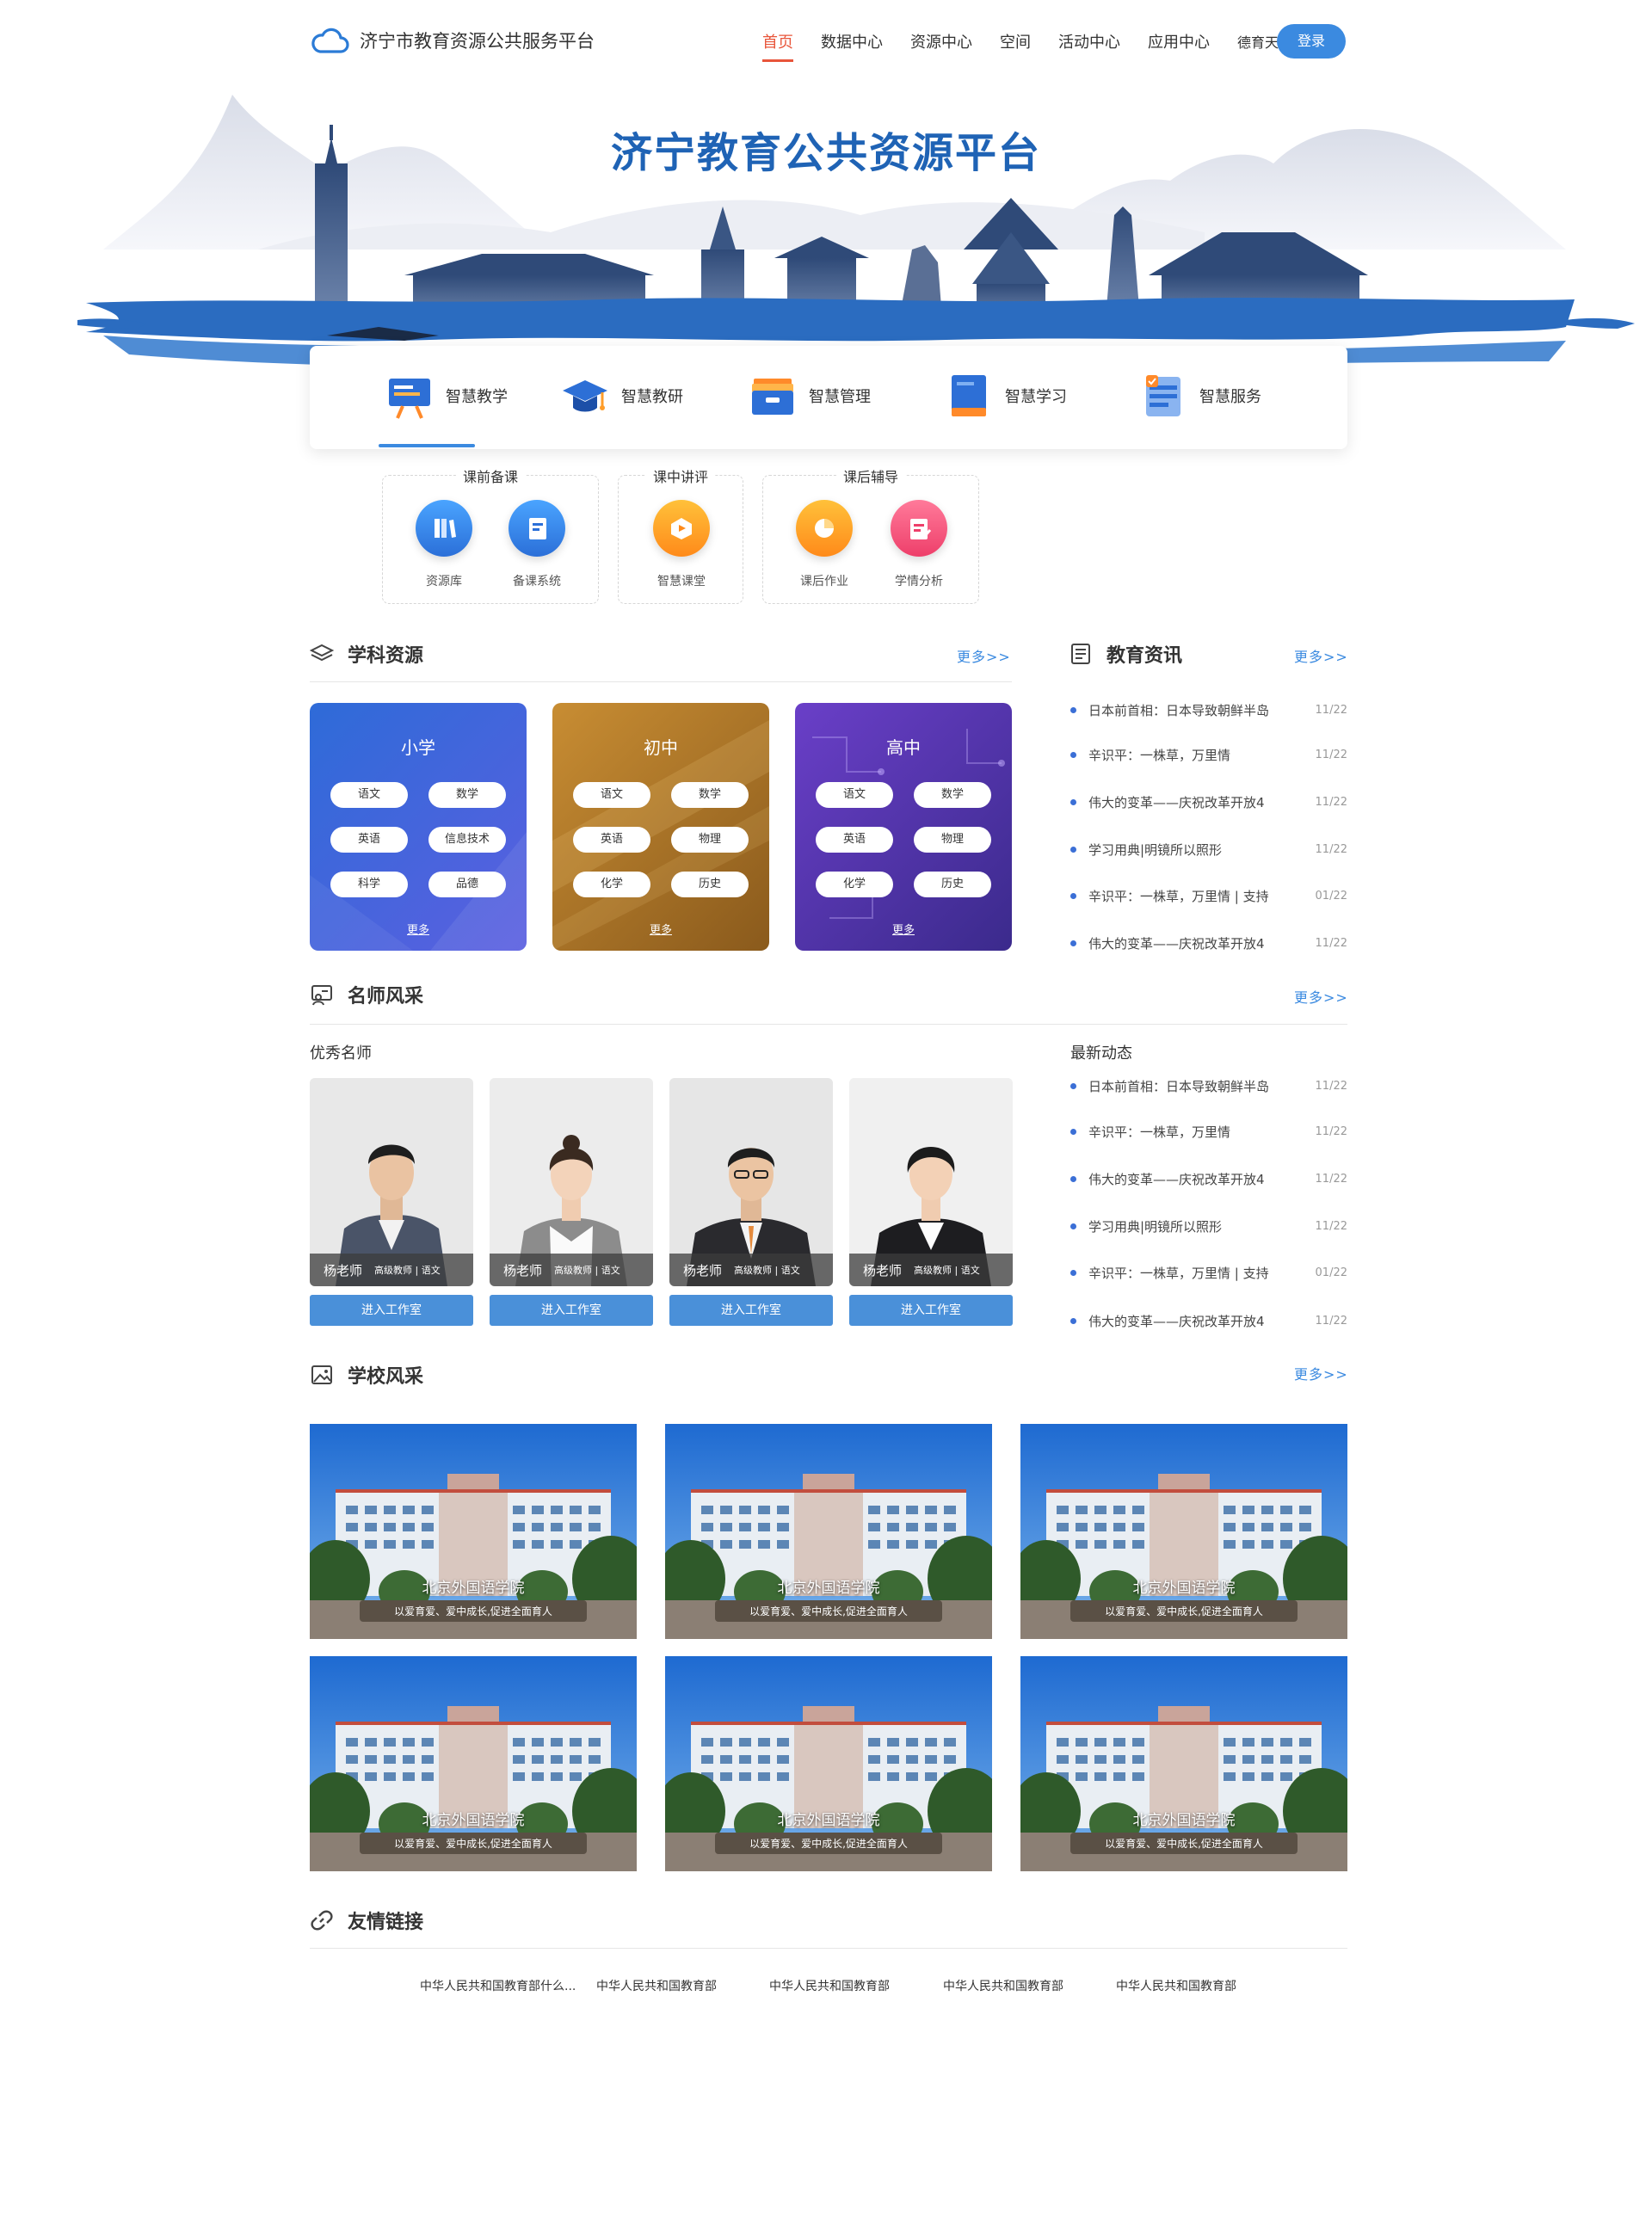 The image size is (1652, 2218). I want to click on divider, so click(828, 1948).